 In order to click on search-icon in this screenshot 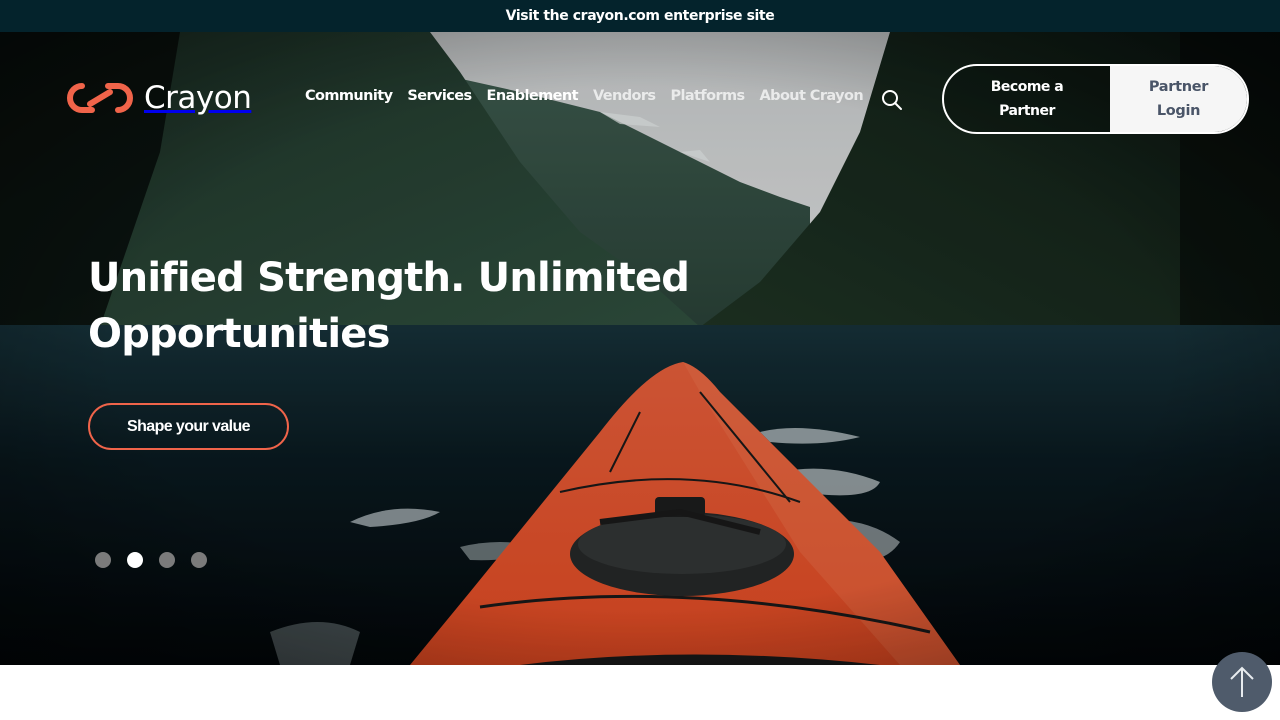, I will do `click(892, 100)`.